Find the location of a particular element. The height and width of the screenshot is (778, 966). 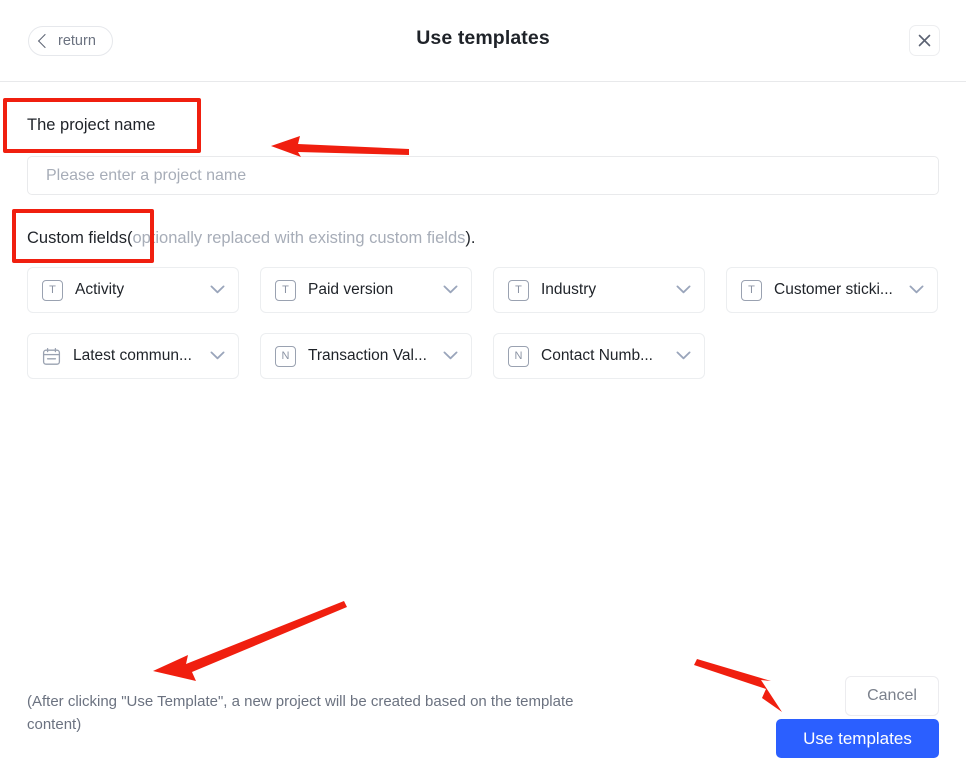

dialog-header: return Use templates is located at coordinates (483, 41).